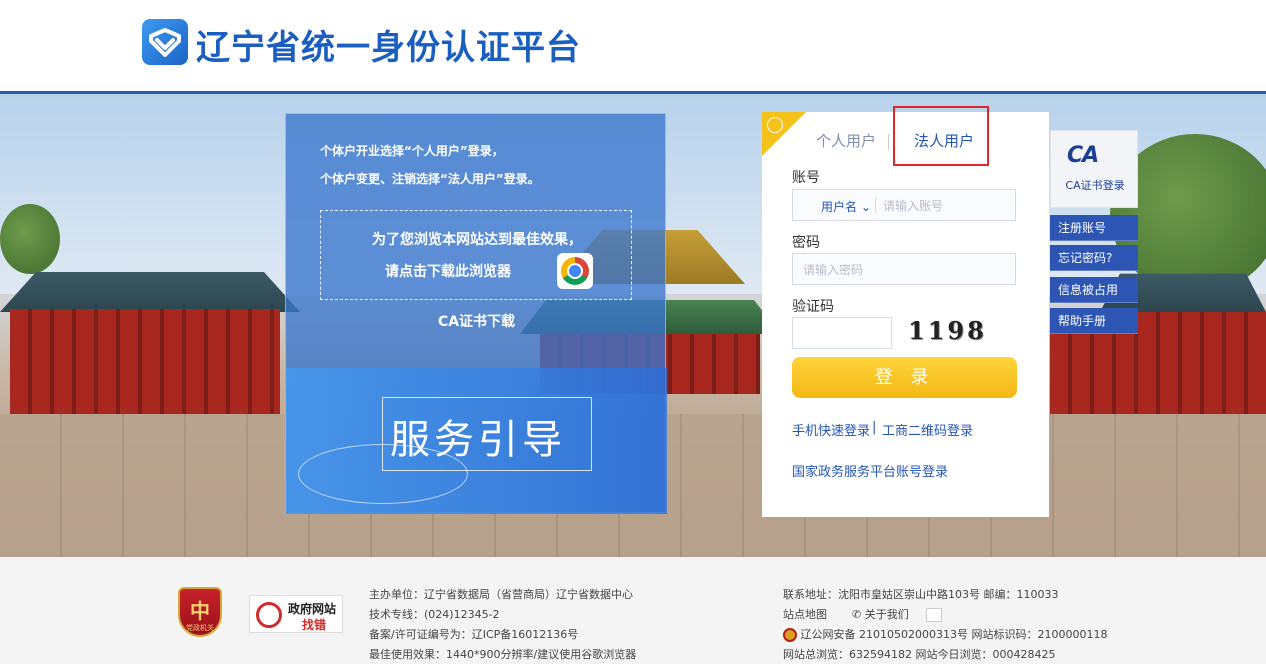 The image size is (1266, 664). What do you see at coordinates (1094, 228) in the screenshot?
I see `register-account-button: 注册账号` at bounding box center [1094, 228].